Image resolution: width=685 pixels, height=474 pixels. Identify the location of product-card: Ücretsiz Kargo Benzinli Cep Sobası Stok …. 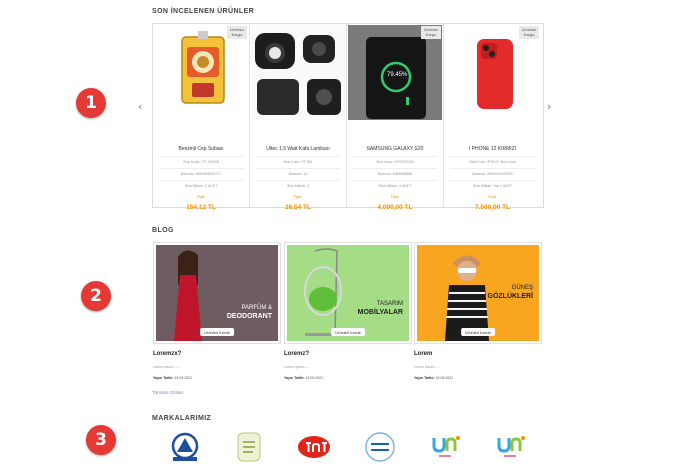
(201, 117).